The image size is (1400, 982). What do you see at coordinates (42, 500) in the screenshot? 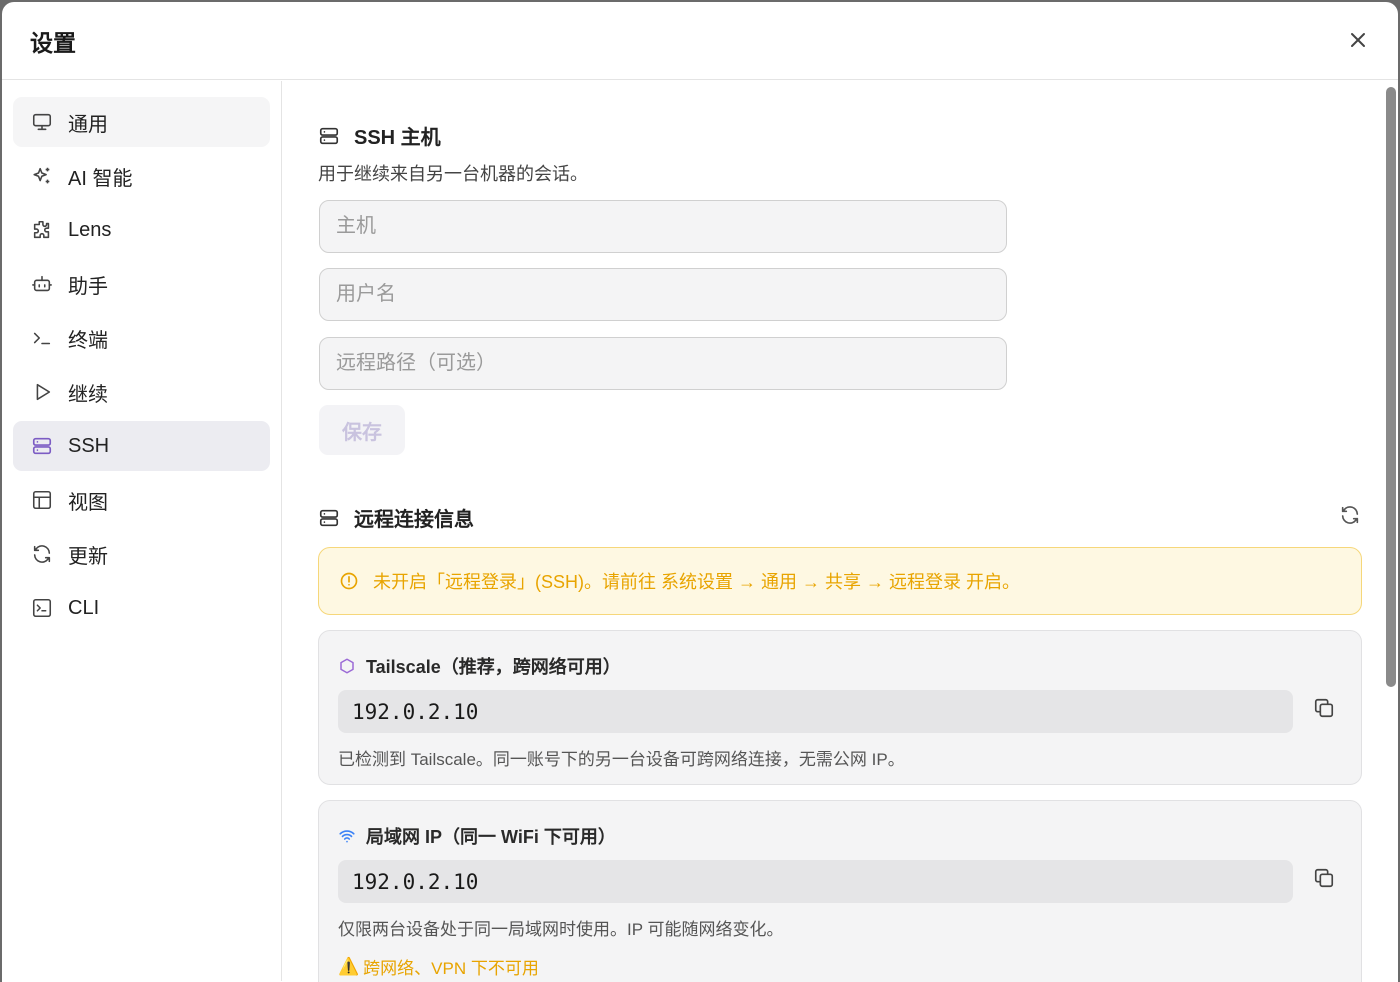
I see `layout-icon` at bounding box center [42, 500].